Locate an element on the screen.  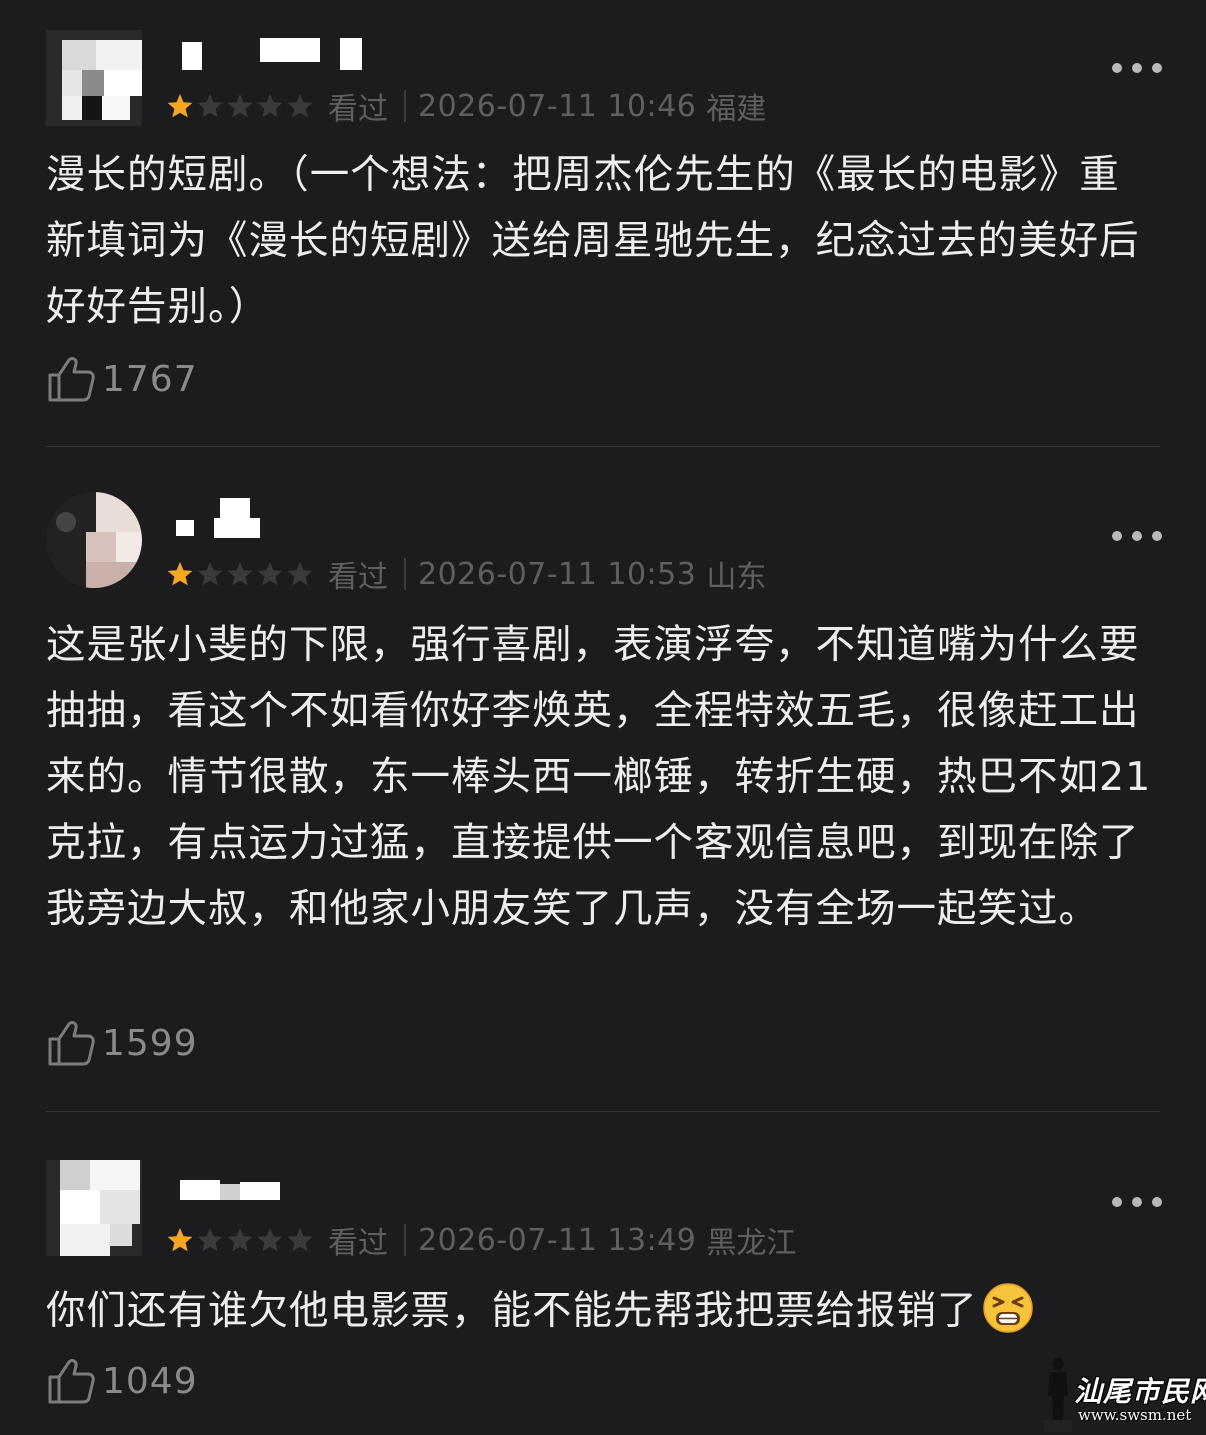
tired-face-emoji is located at coordinates (1007, 1308).